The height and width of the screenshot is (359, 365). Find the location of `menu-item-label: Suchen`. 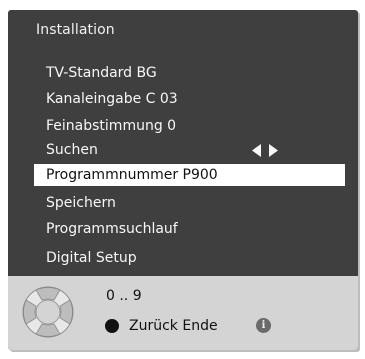

menu-item-label: Suchen is located at coordinates (72, 150).